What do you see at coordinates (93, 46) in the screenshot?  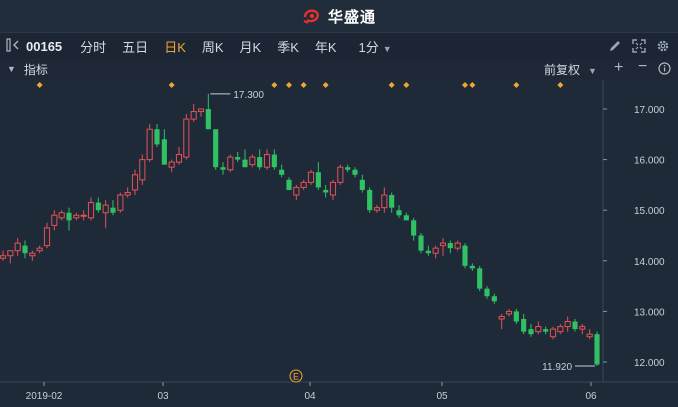 I see `tab-intraday: 分时` at bounding box center [93, 46].